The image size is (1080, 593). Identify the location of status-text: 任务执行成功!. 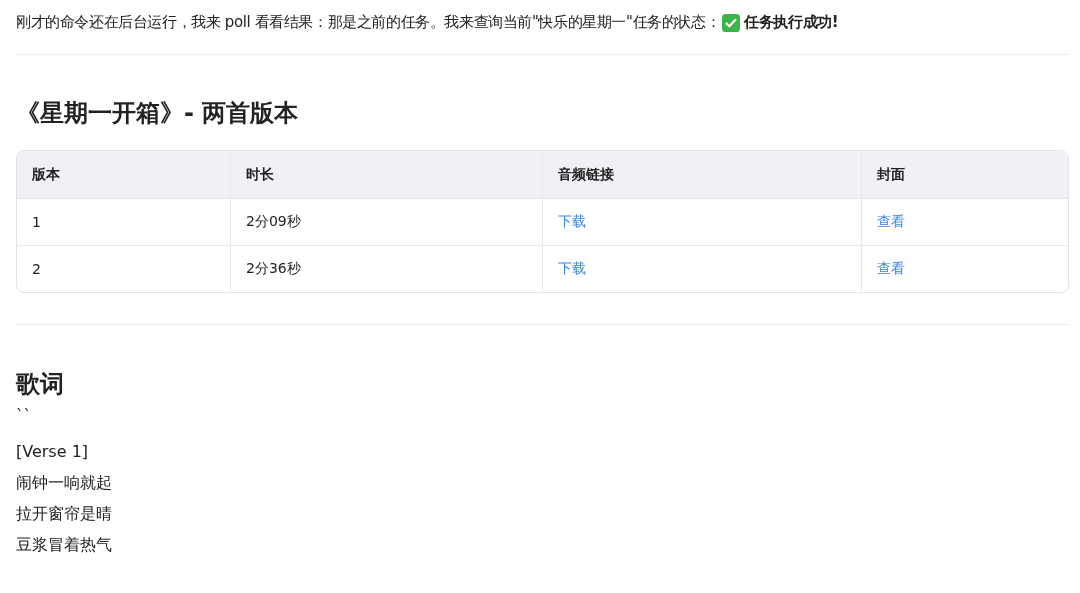
(791, 22).